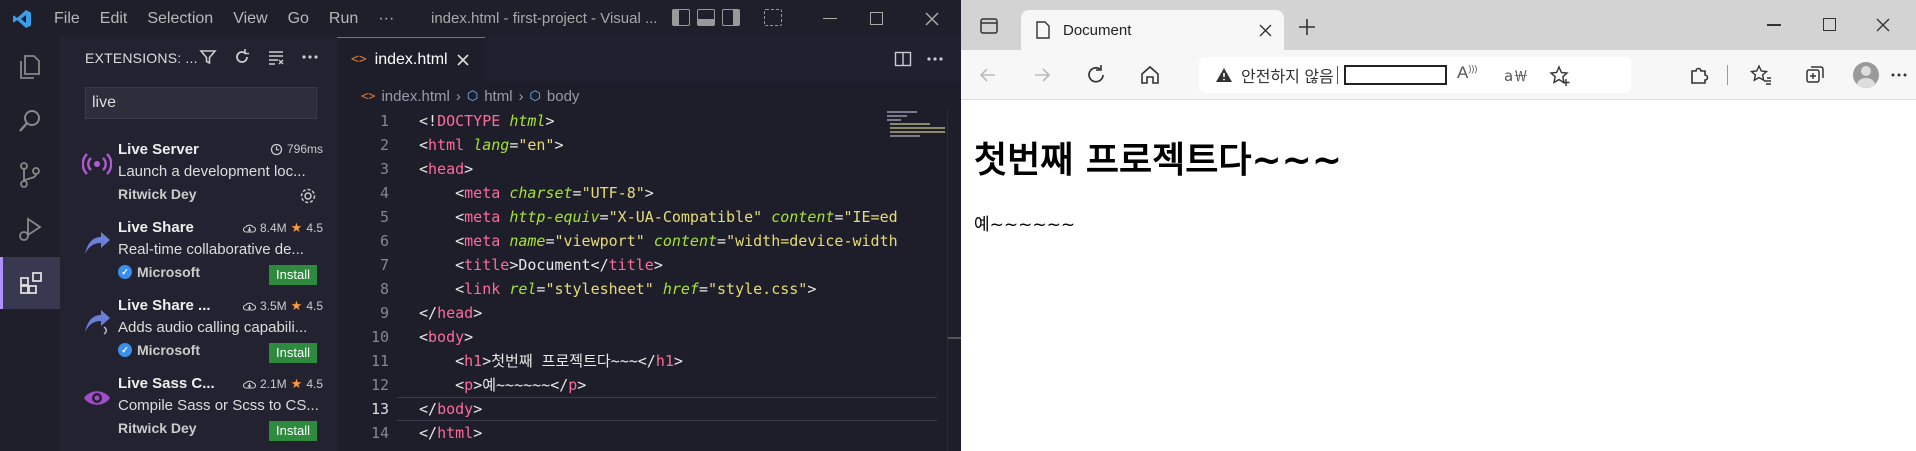 The height and width of the screenshot is (451, 1916). What do you see at coordinates (1150, 75) in the screenshot?
I see `home-icon` at bounding box center [1150, 75].